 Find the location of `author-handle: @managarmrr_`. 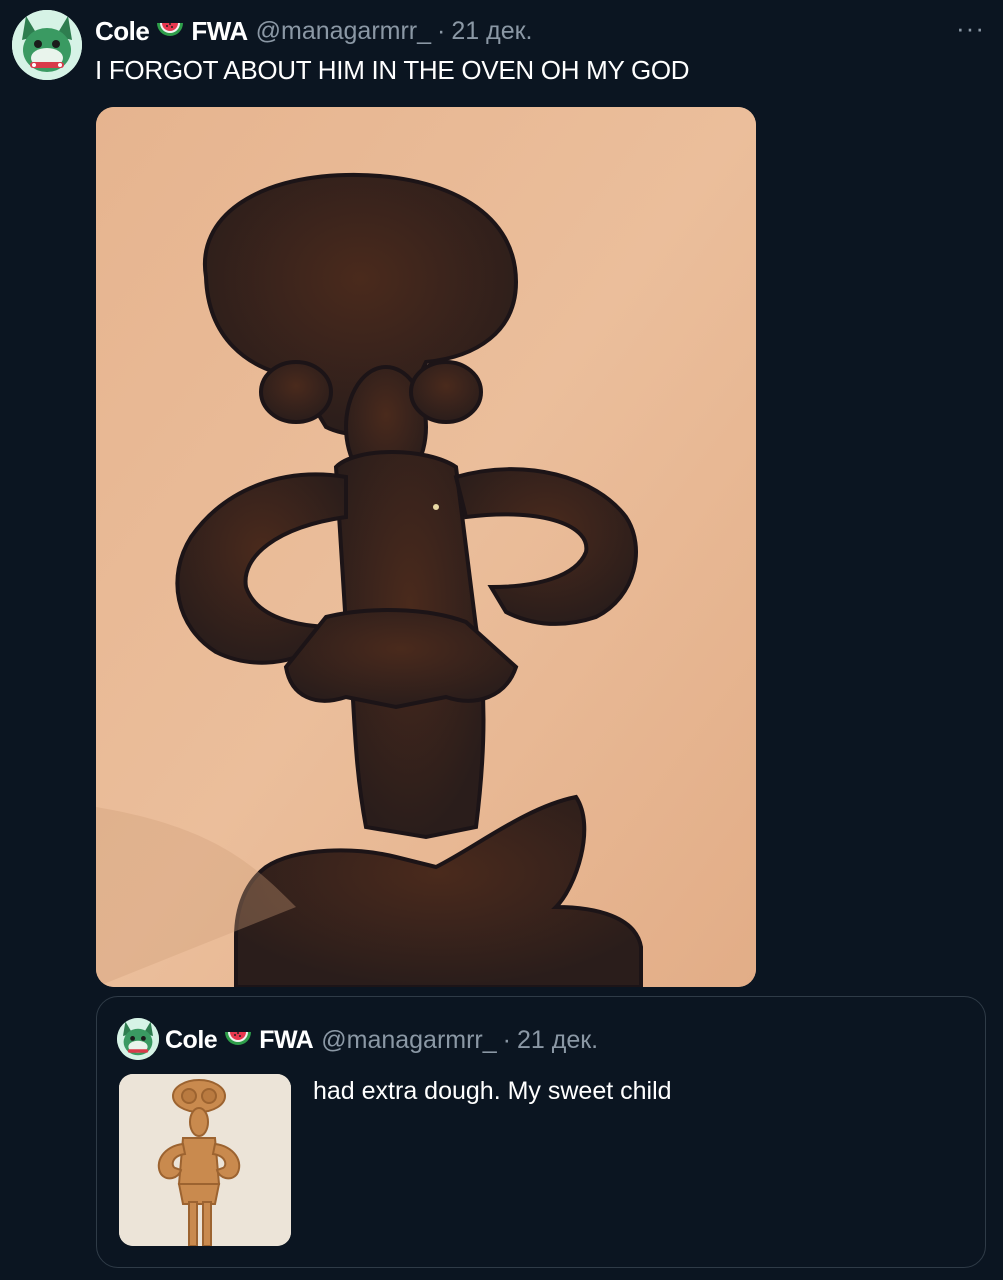

author-handle: @managarmrr_ is located at coordinates (343, 31).